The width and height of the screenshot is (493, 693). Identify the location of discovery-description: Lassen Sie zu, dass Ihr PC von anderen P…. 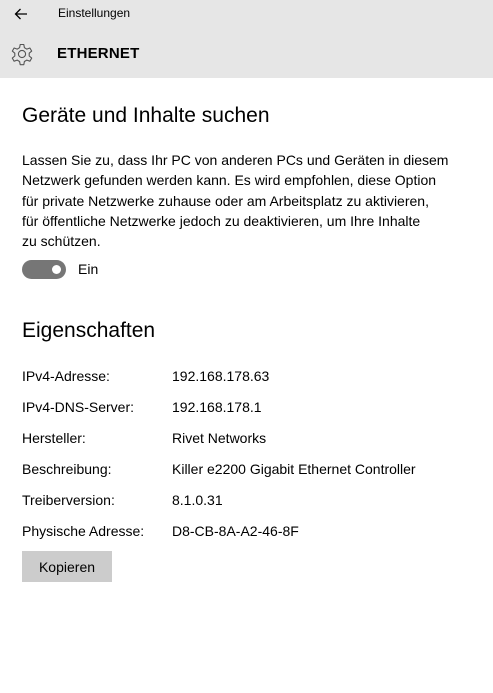
(247, 200).